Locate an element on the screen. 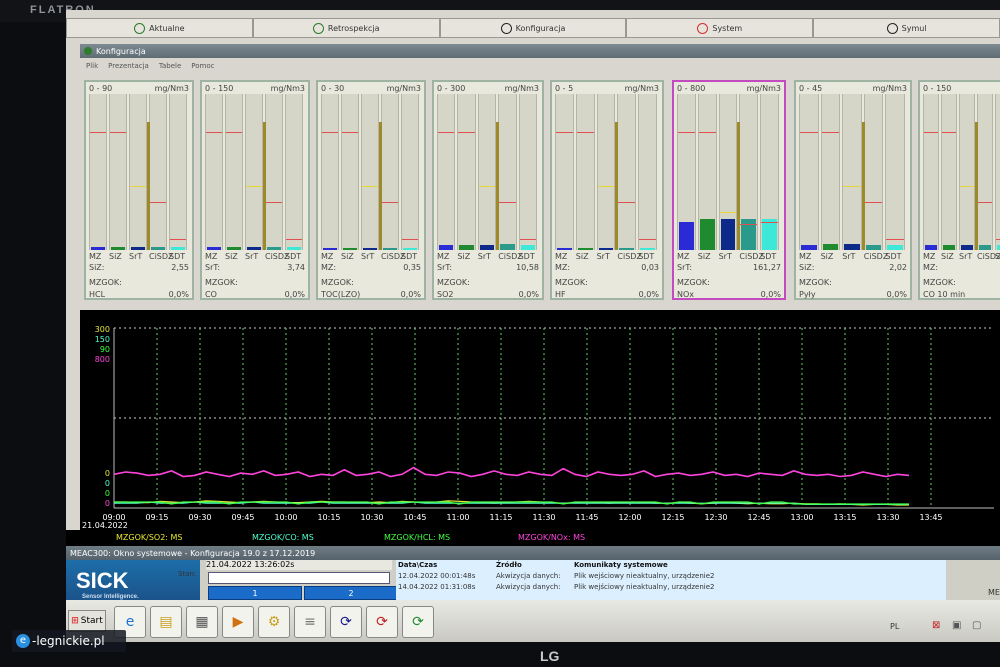  menu-item-3: Pomoc is located at coordinates (202, 66).